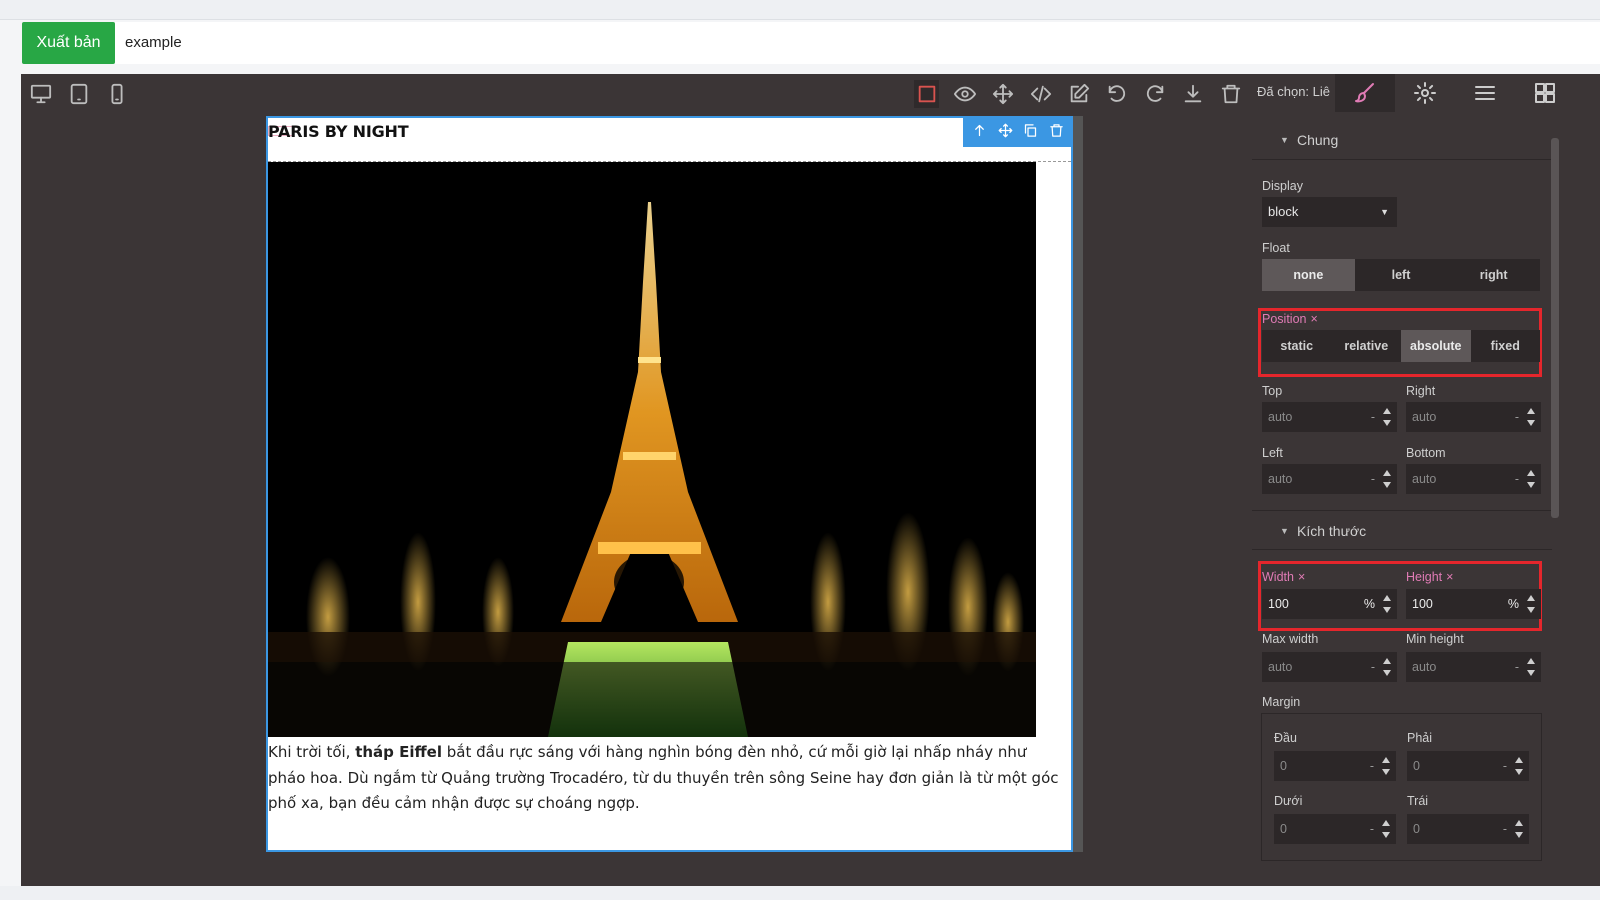 This screenshot has height=900, width=1600. I want to click on layers-icon, so click(1485, 93).